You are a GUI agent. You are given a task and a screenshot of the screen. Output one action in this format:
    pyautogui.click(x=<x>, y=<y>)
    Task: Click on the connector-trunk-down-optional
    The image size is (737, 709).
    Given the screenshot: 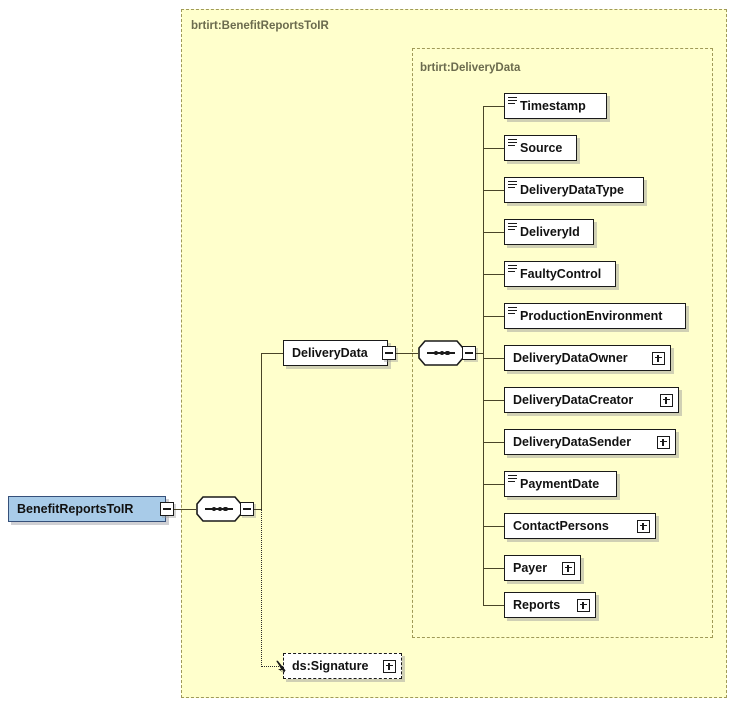 What is the action you would take?
    pyautogui.click(x=262, y=588)
    